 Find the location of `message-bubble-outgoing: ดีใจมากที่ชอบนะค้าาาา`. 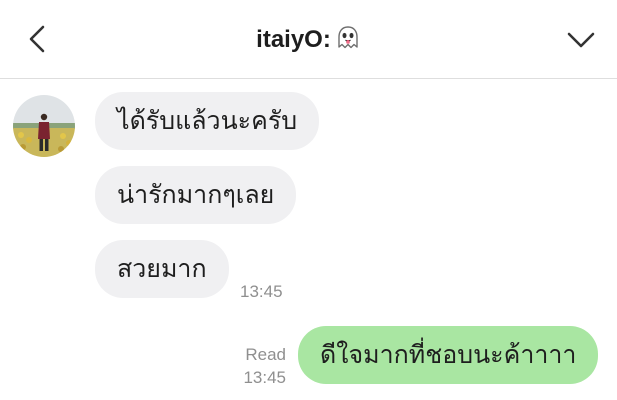

message-bubble-outgoing: ดีใจมากที่ชอบนะค้าาาา is located at coordinates (448, 355).